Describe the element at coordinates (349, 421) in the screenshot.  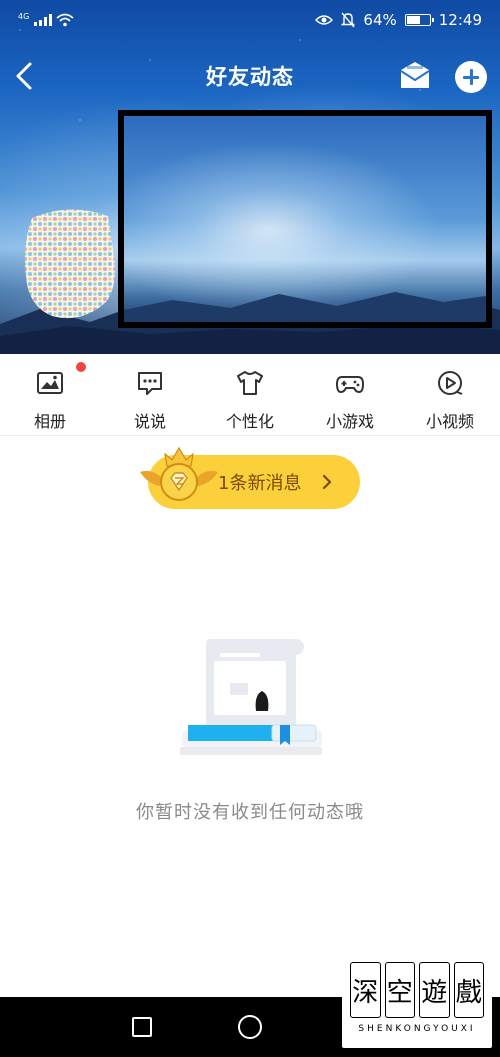
I see `menu-label: 小游戏` at that location.